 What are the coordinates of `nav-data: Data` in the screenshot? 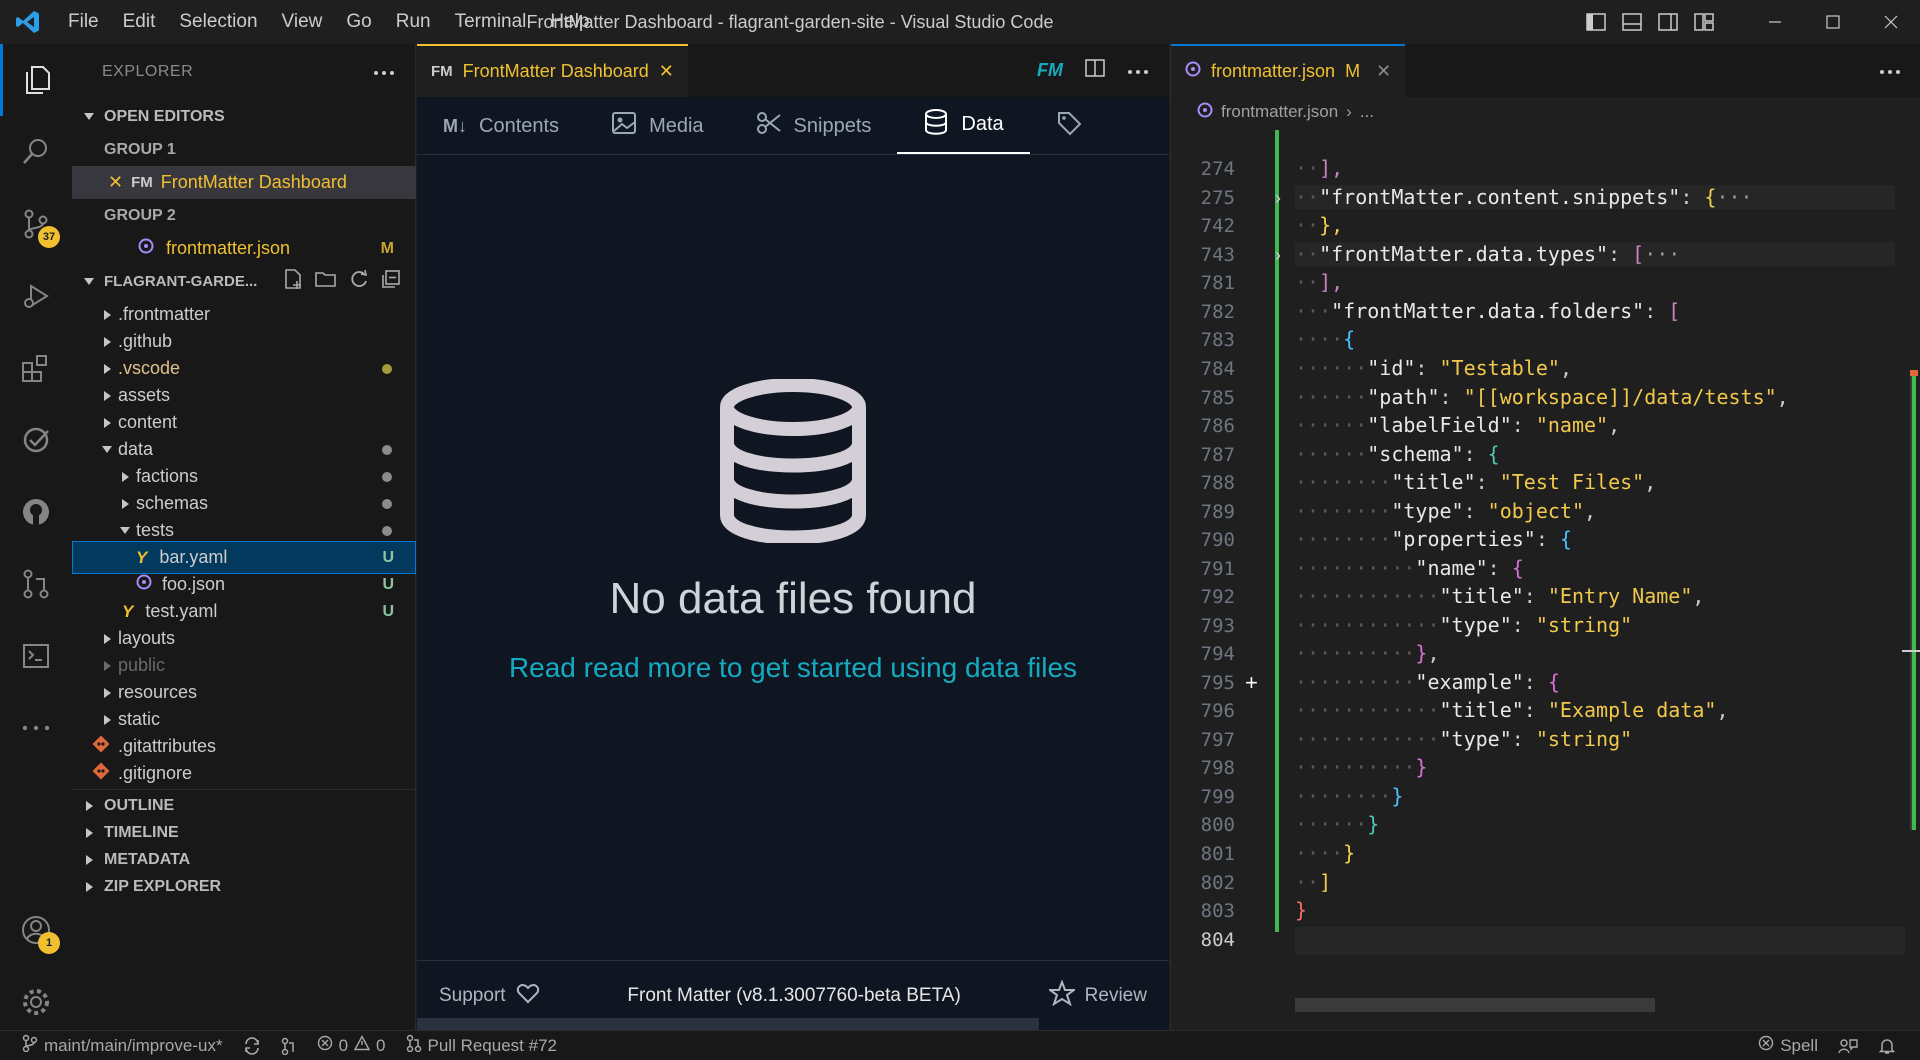 It's located at (963, 125).